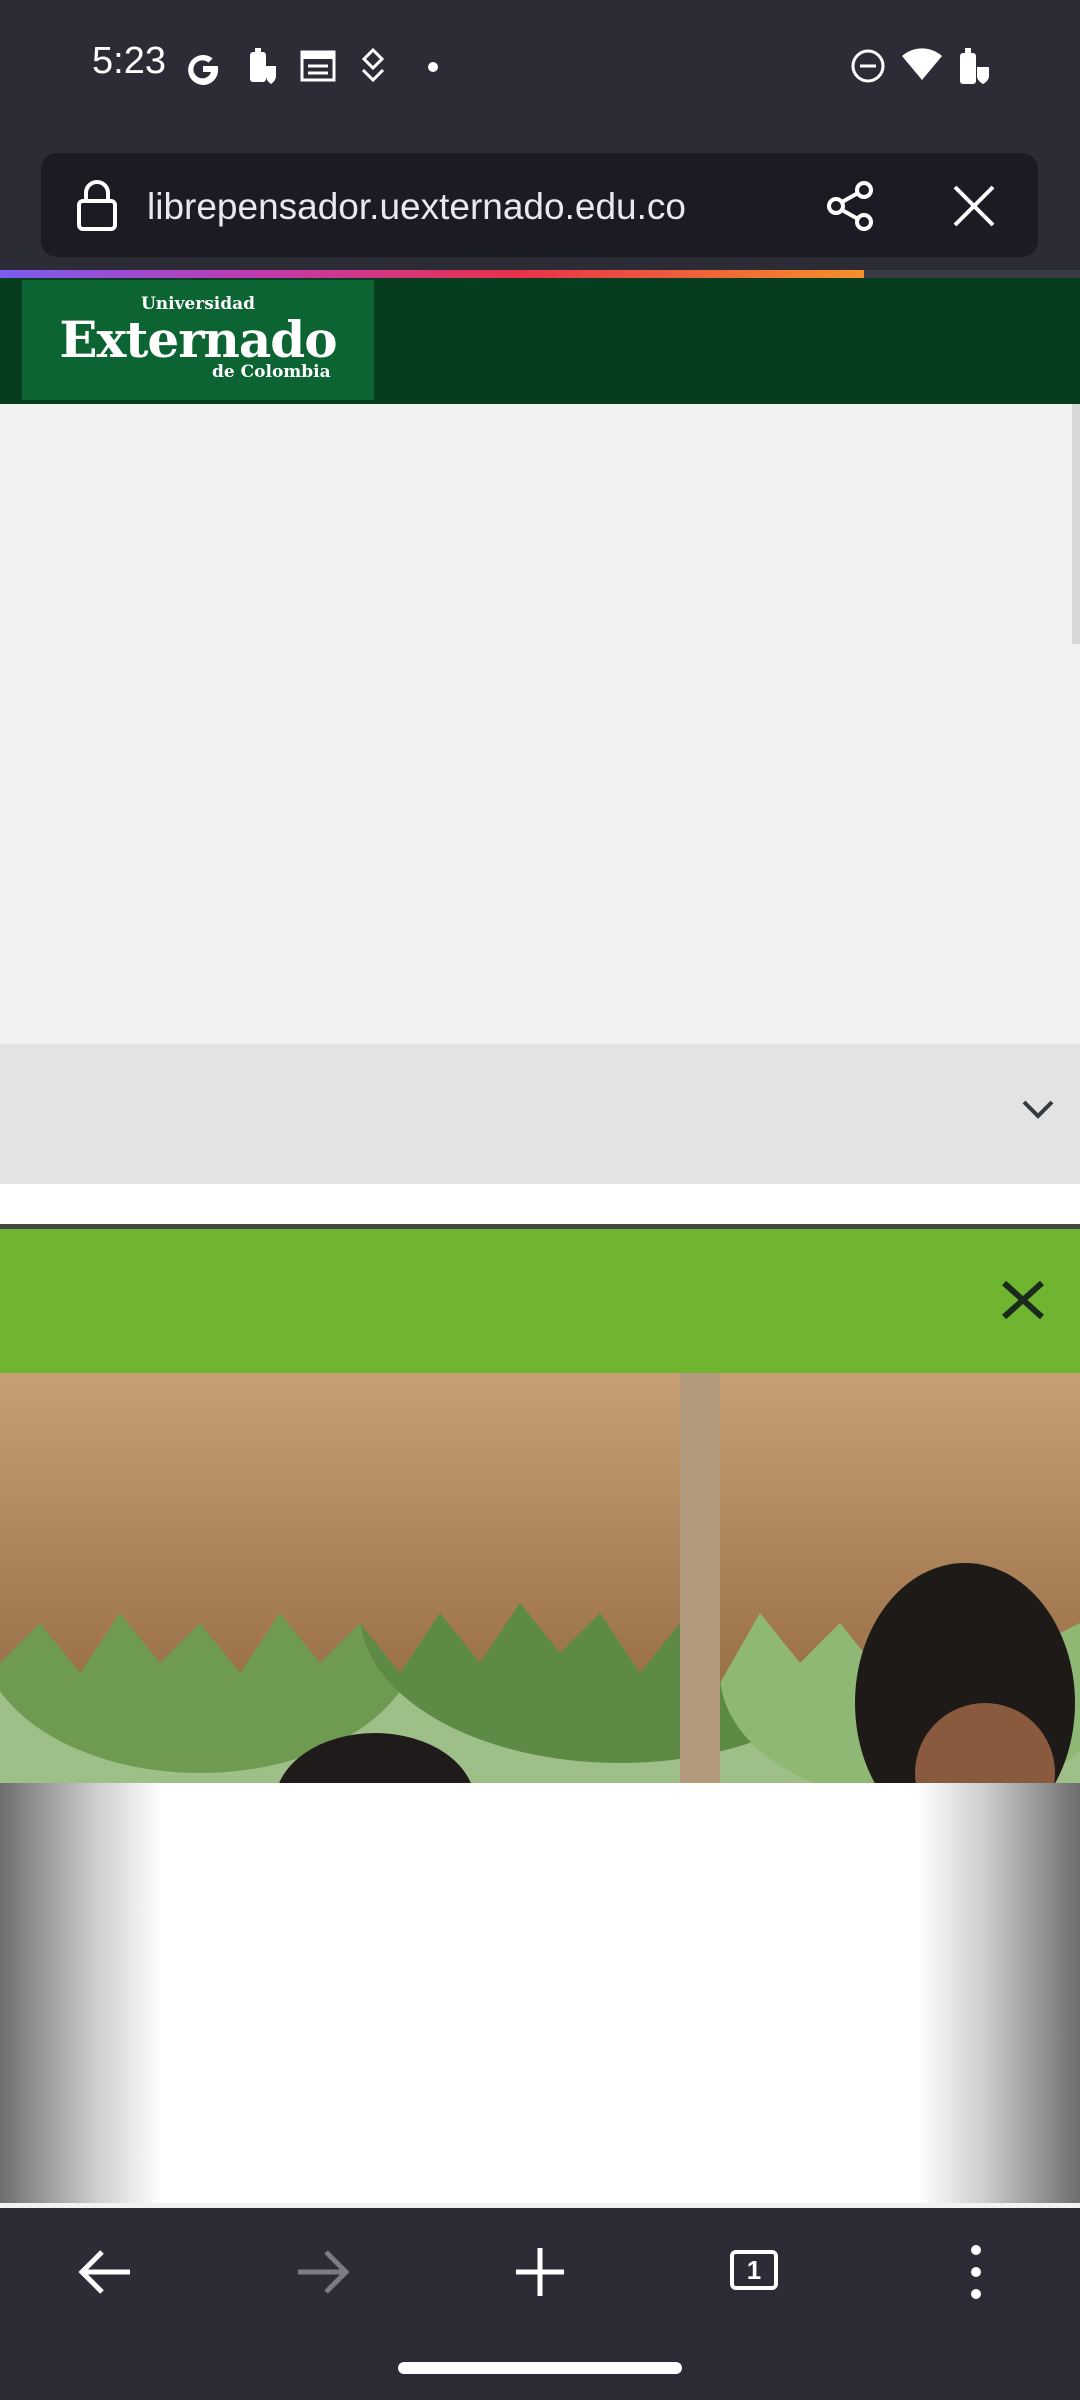 This screenshot has width=1080, height=2400. What do you see at coordinates (433, 67) in the screenshot?
I see `dot-icon` at bounding box center [433, 67].